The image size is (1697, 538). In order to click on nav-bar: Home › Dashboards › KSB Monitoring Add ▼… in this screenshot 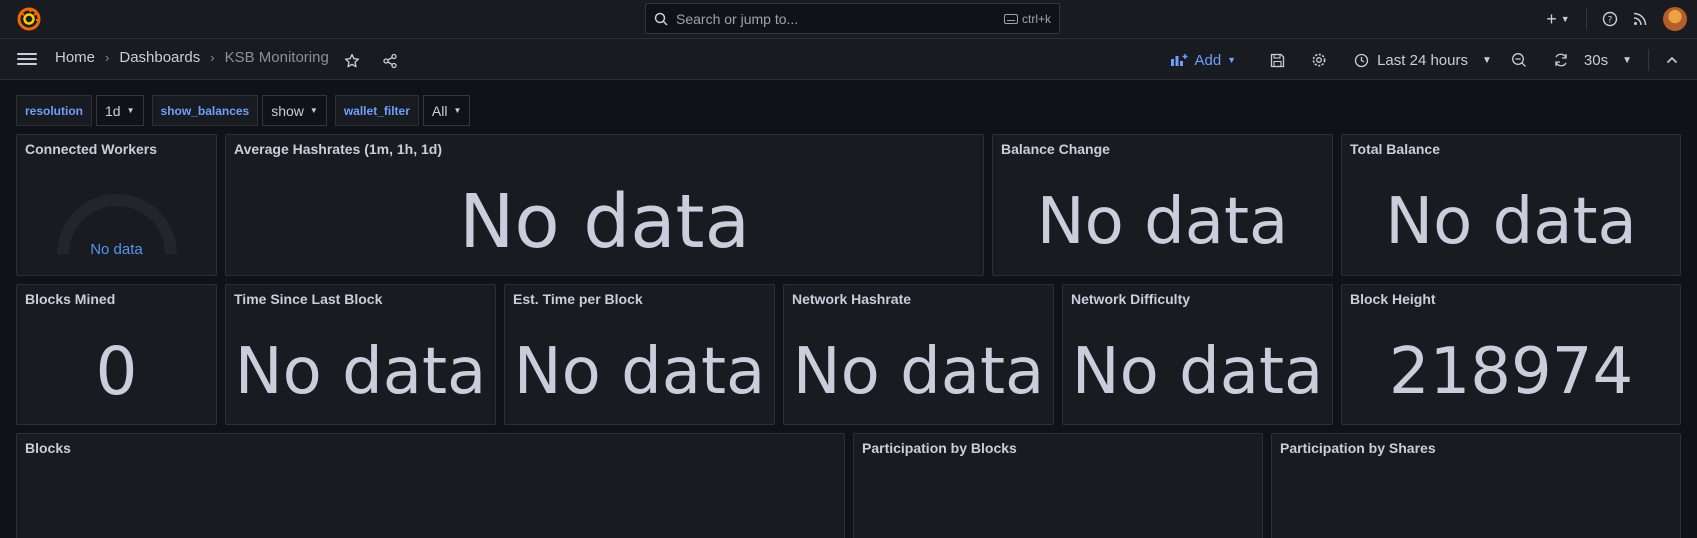, I will do `click(848, 59)`.